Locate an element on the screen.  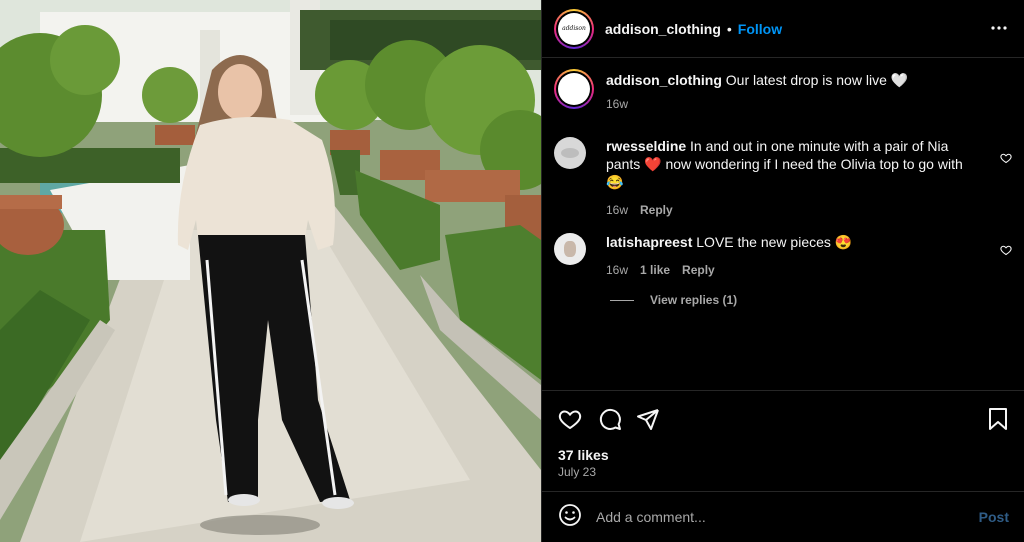
author-avatar-logo: addison is located at coordinates (574, 28).